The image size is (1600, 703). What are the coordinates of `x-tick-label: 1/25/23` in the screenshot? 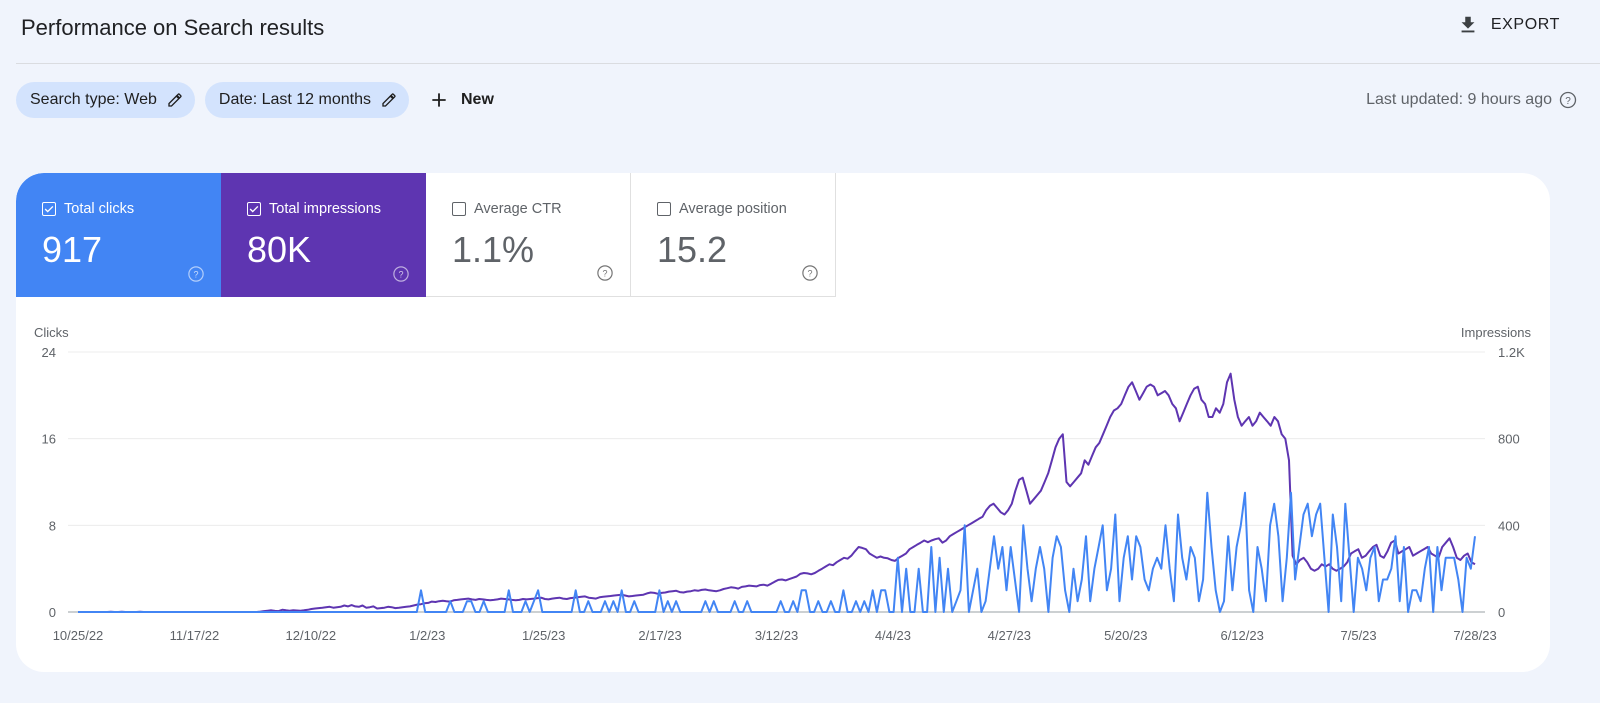 It's located at (543, 635).